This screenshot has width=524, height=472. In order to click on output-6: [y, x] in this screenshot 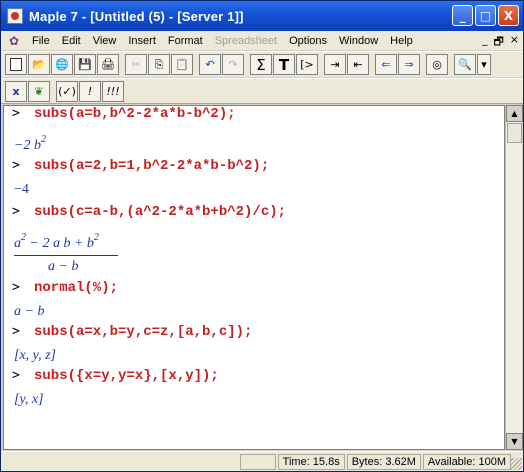, I will do `click(29, 399)`.